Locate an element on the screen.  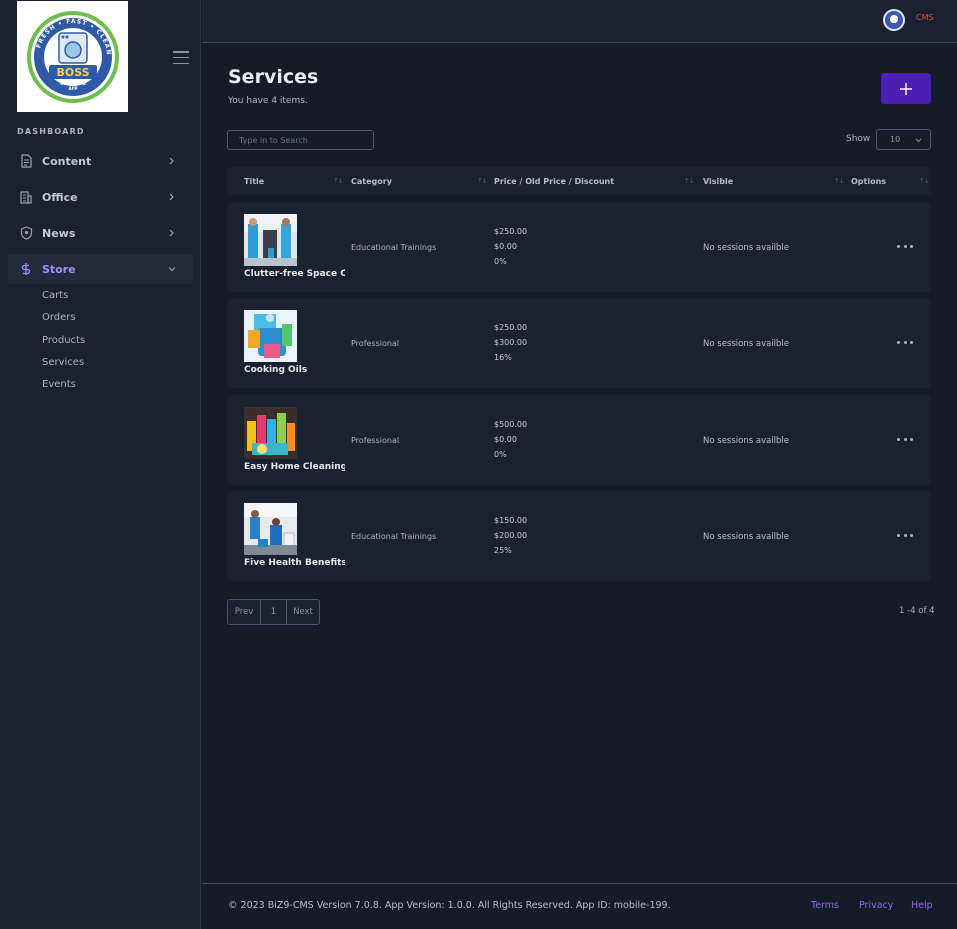
service-price: $150.00 is located at coordinates (511, 520).